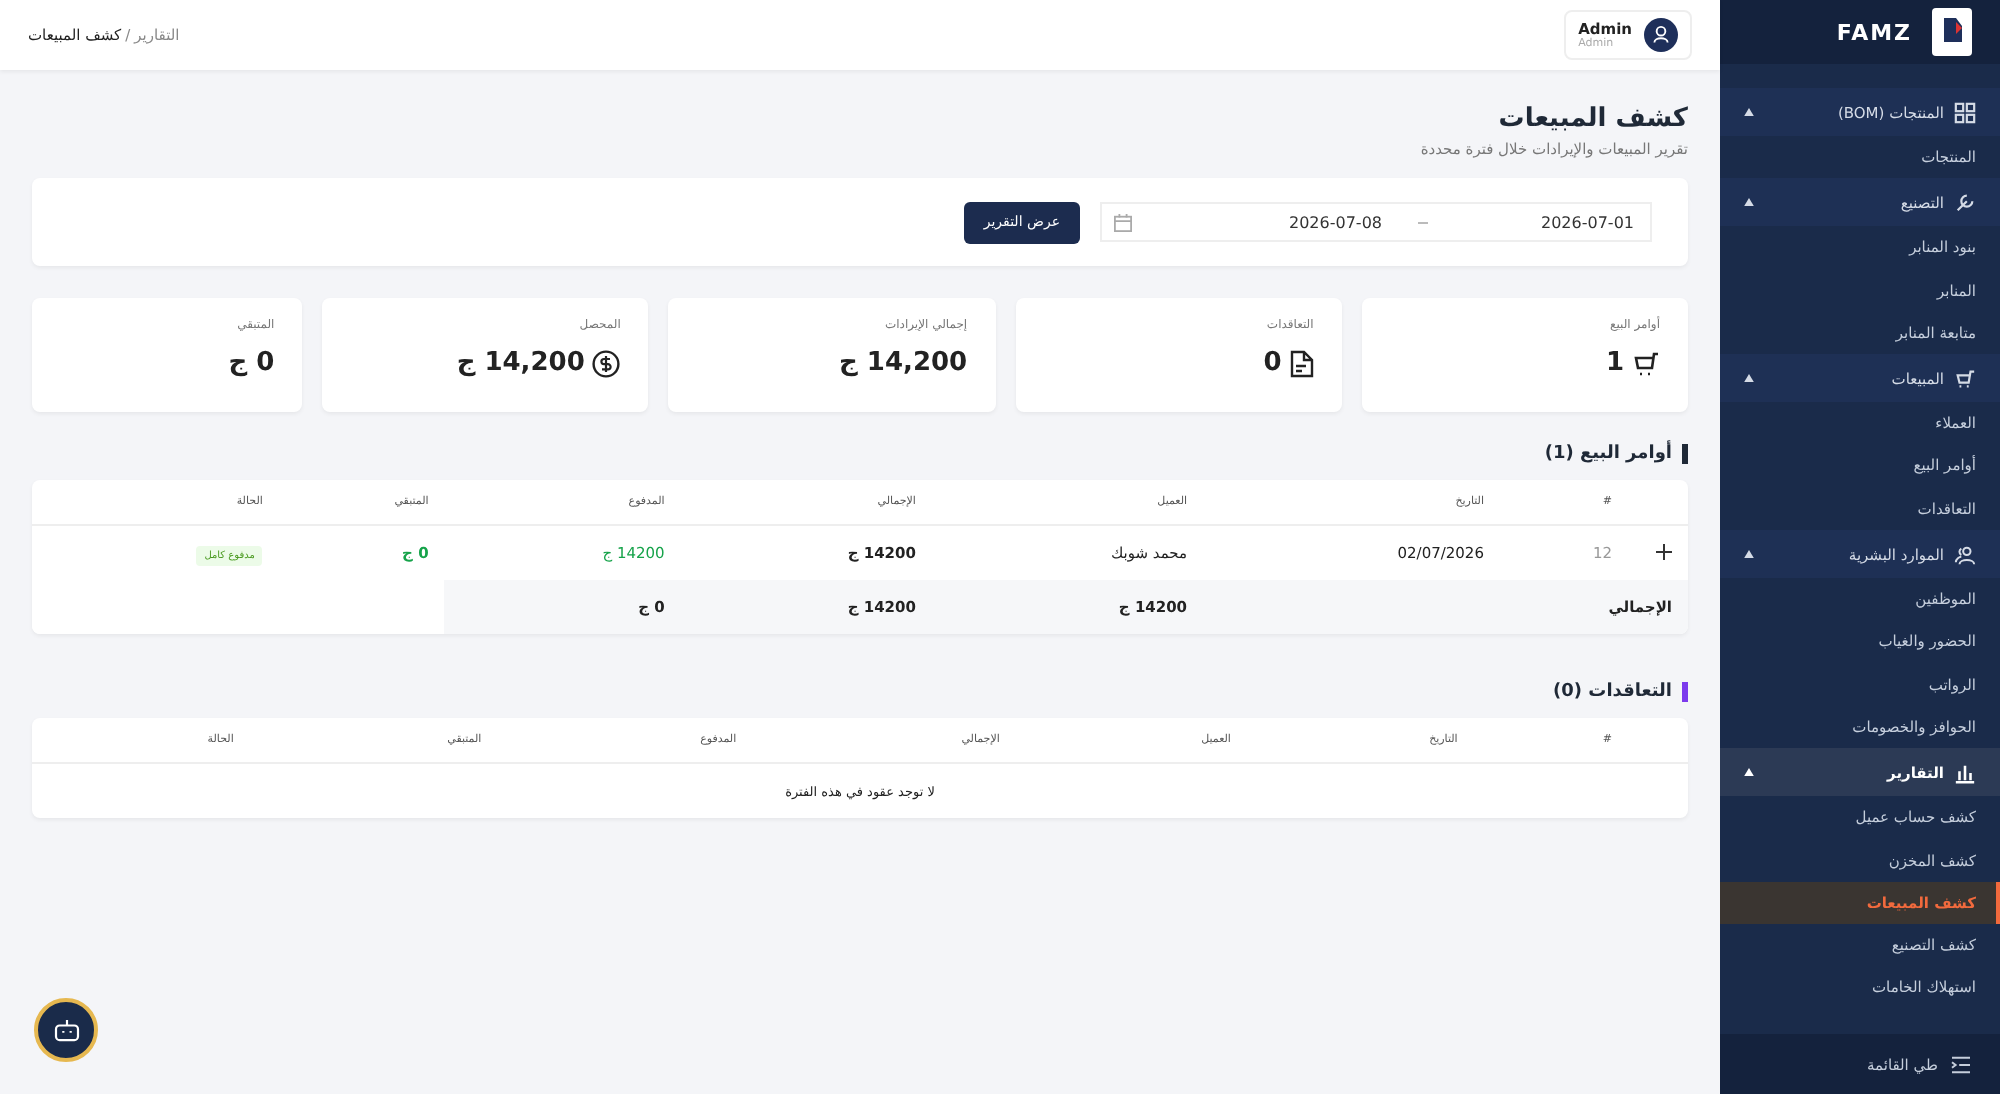 The image size is (2000, 1094). What do you see at coordinates (1272, 363) in the screenshot?
I see `stat-value: 0` at bounding box center [1272, 363].